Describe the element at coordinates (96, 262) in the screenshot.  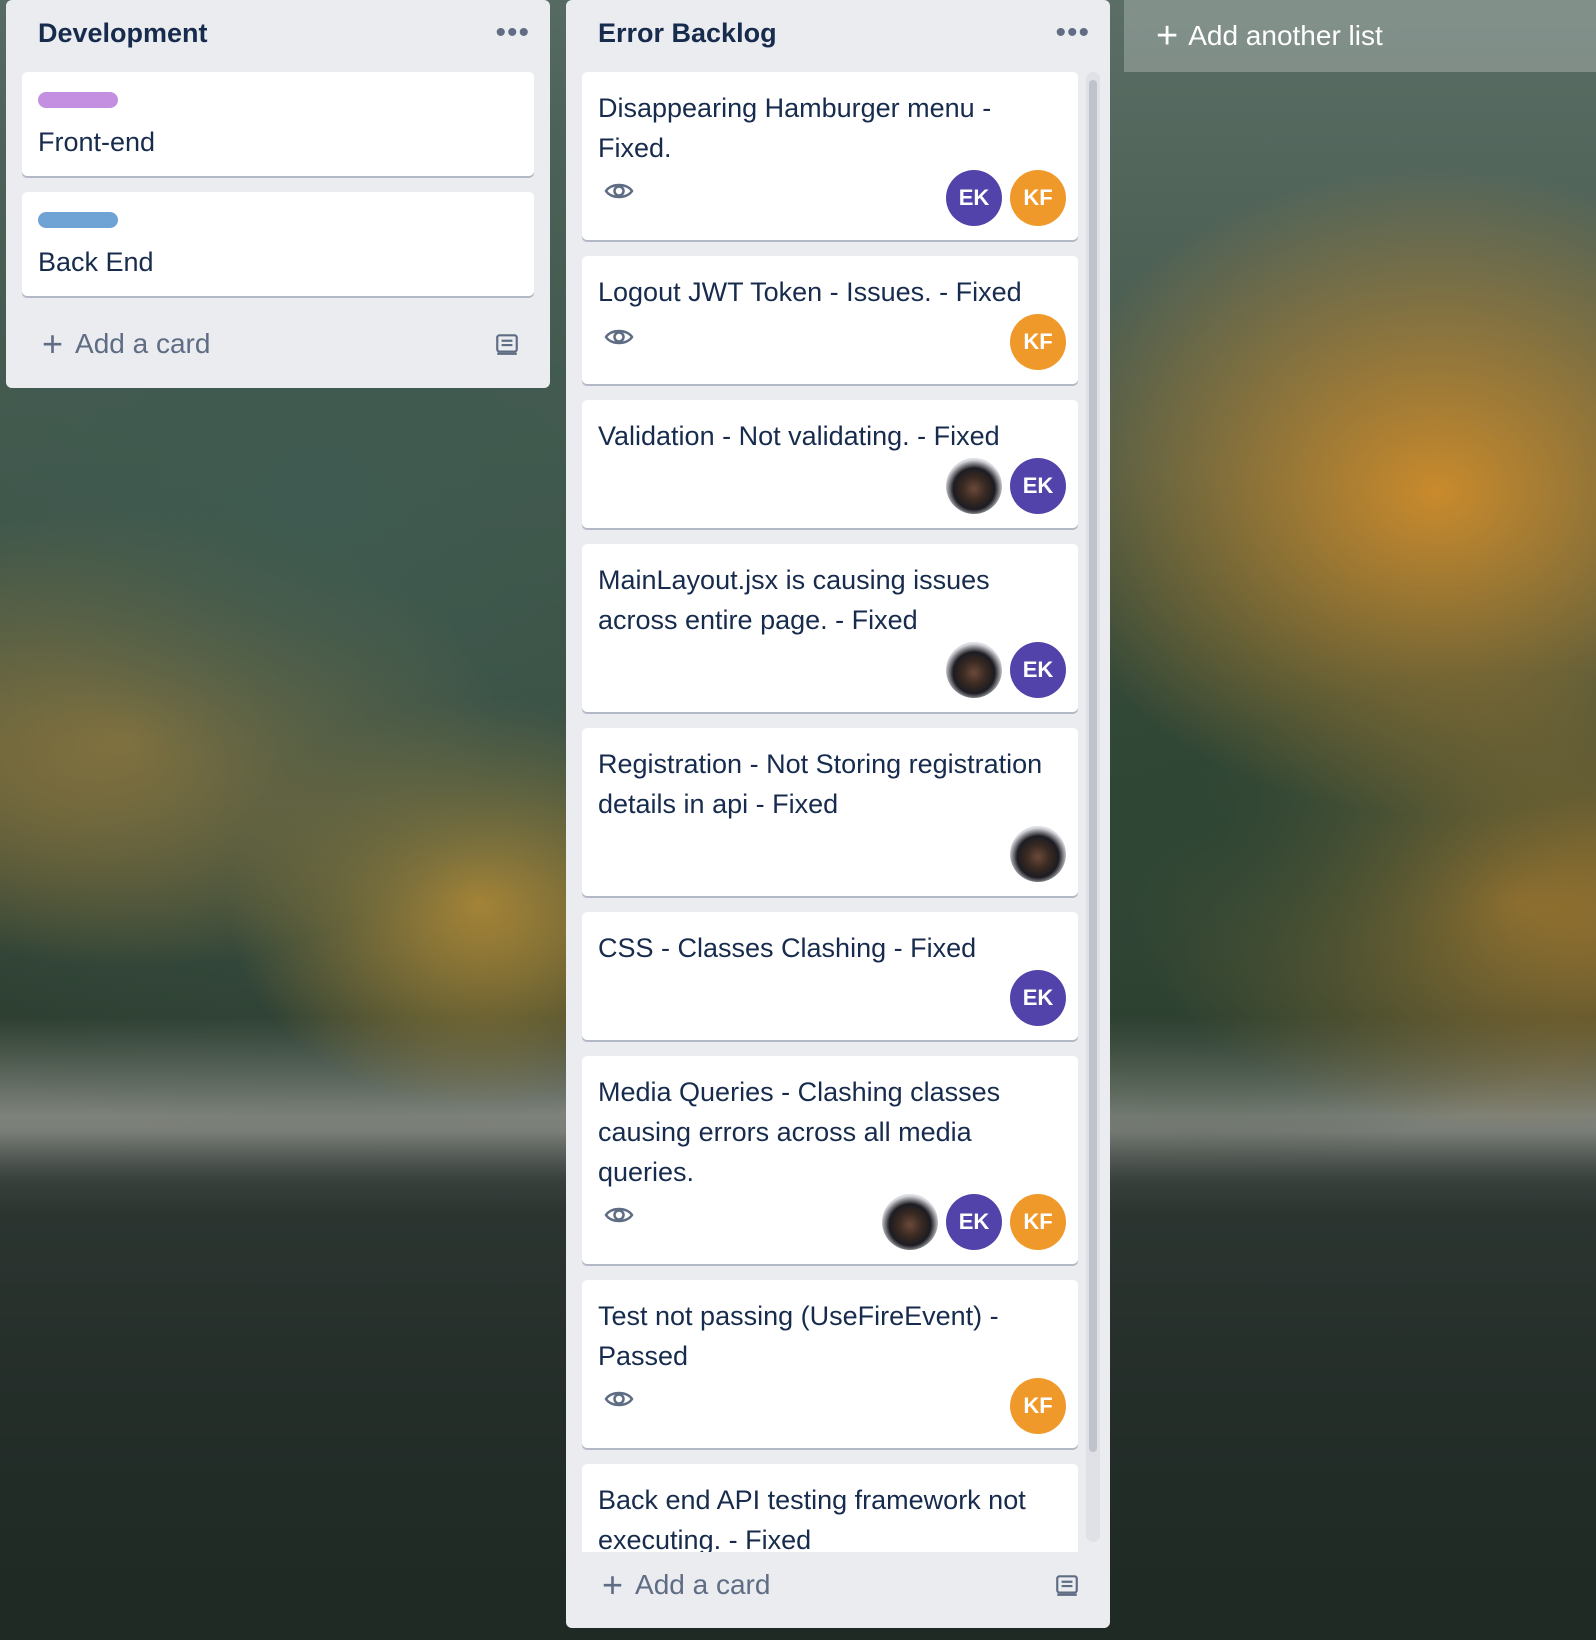
I see `card-title: Back End` at that location.